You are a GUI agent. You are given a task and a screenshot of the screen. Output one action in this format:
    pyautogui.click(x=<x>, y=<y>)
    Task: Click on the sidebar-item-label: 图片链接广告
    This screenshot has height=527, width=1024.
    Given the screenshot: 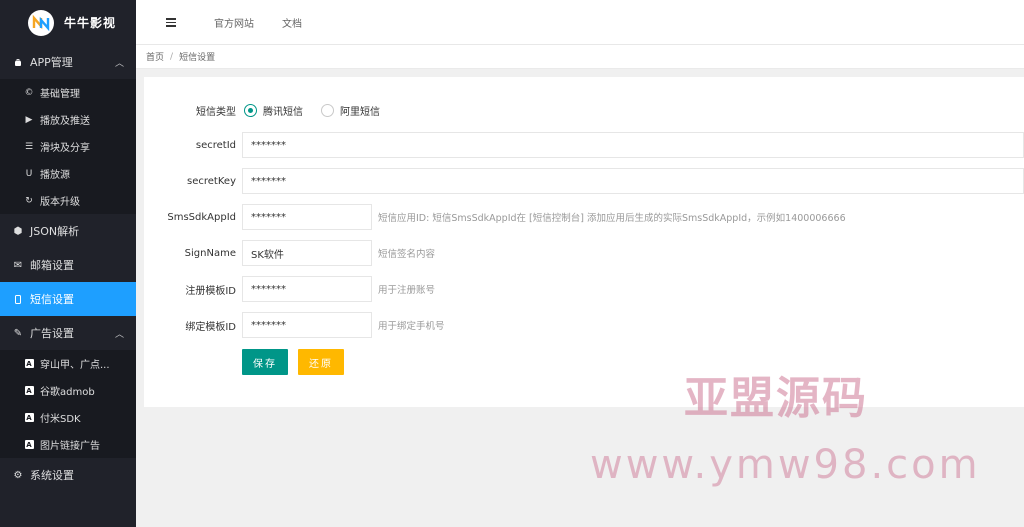 What is the action you would take?
    pyautogui.click(x=70, y=446)
    